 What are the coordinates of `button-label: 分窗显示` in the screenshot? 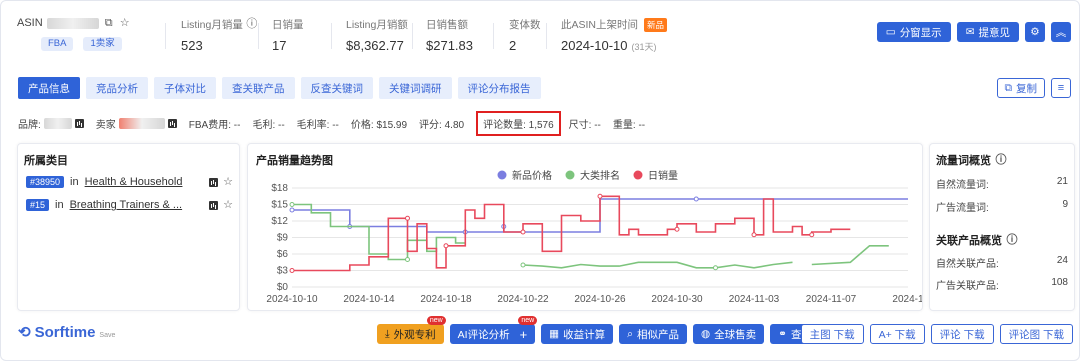 It's located at (920, 32).